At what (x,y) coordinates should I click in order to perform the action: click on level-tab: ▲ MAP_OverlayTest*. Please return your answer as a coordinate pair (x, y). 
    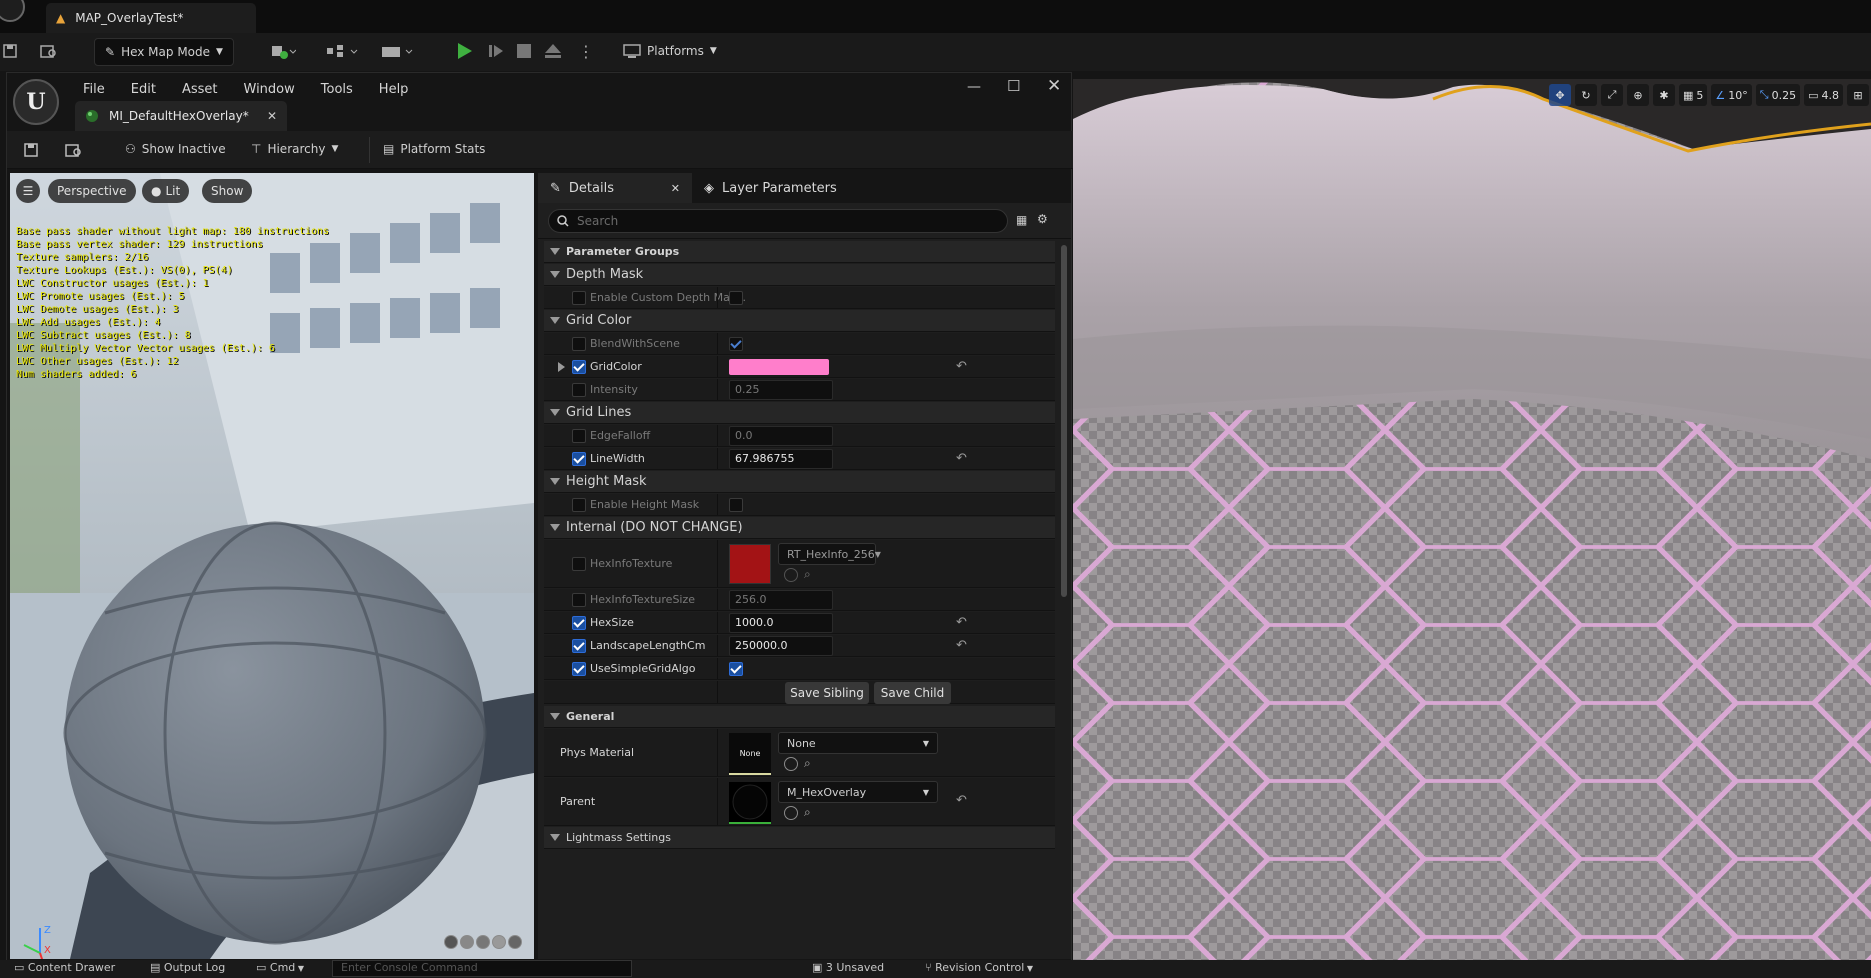
    Looking at the image, I should click on (151, 18).